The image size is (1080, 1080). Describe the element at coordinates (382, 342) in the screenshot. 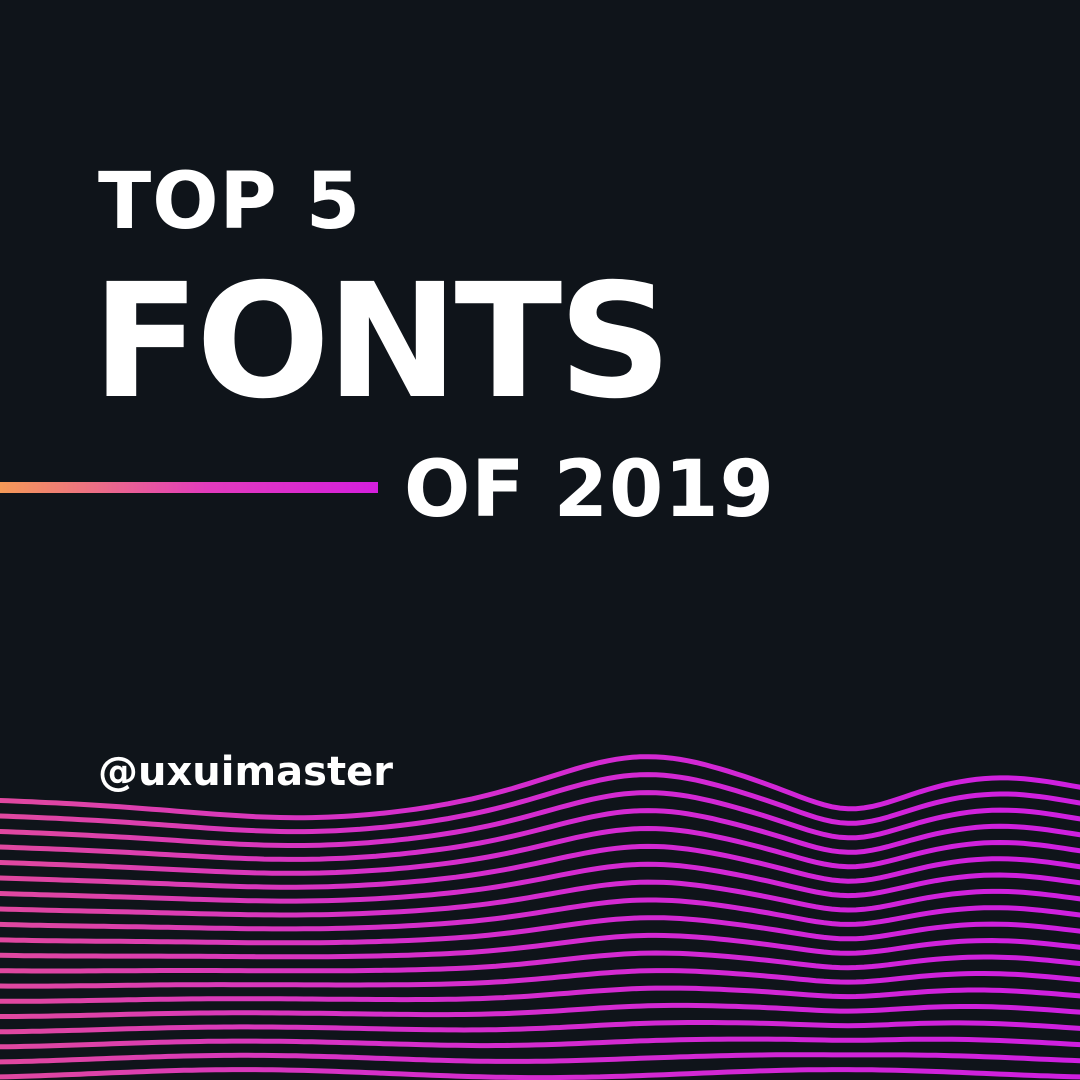

I see `headline-main: FONTS` at that location.